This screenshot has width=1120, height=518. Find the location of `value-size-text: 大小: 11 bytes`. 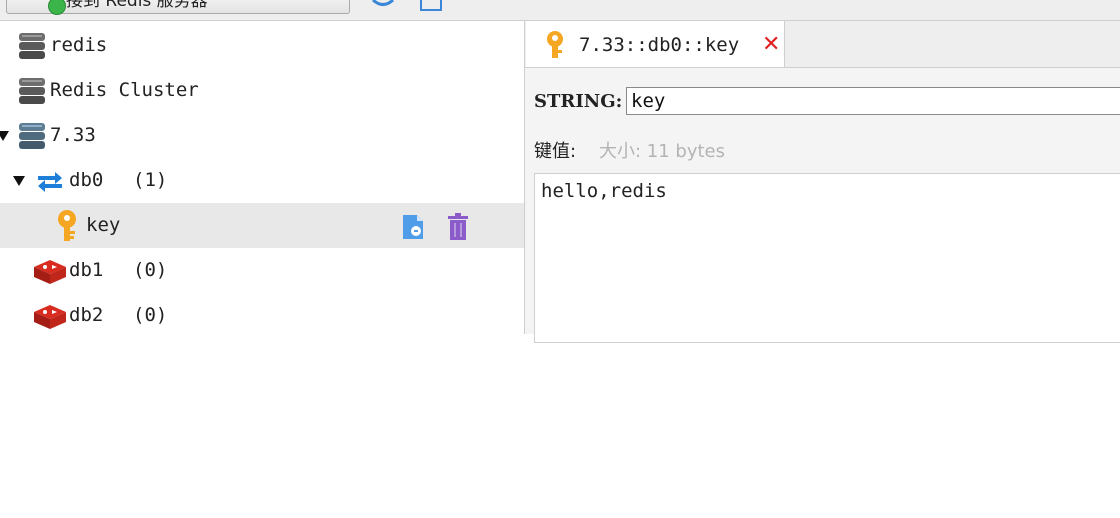

value-size-text: 大小: 11 bytes is located at coordinates (662, 151).